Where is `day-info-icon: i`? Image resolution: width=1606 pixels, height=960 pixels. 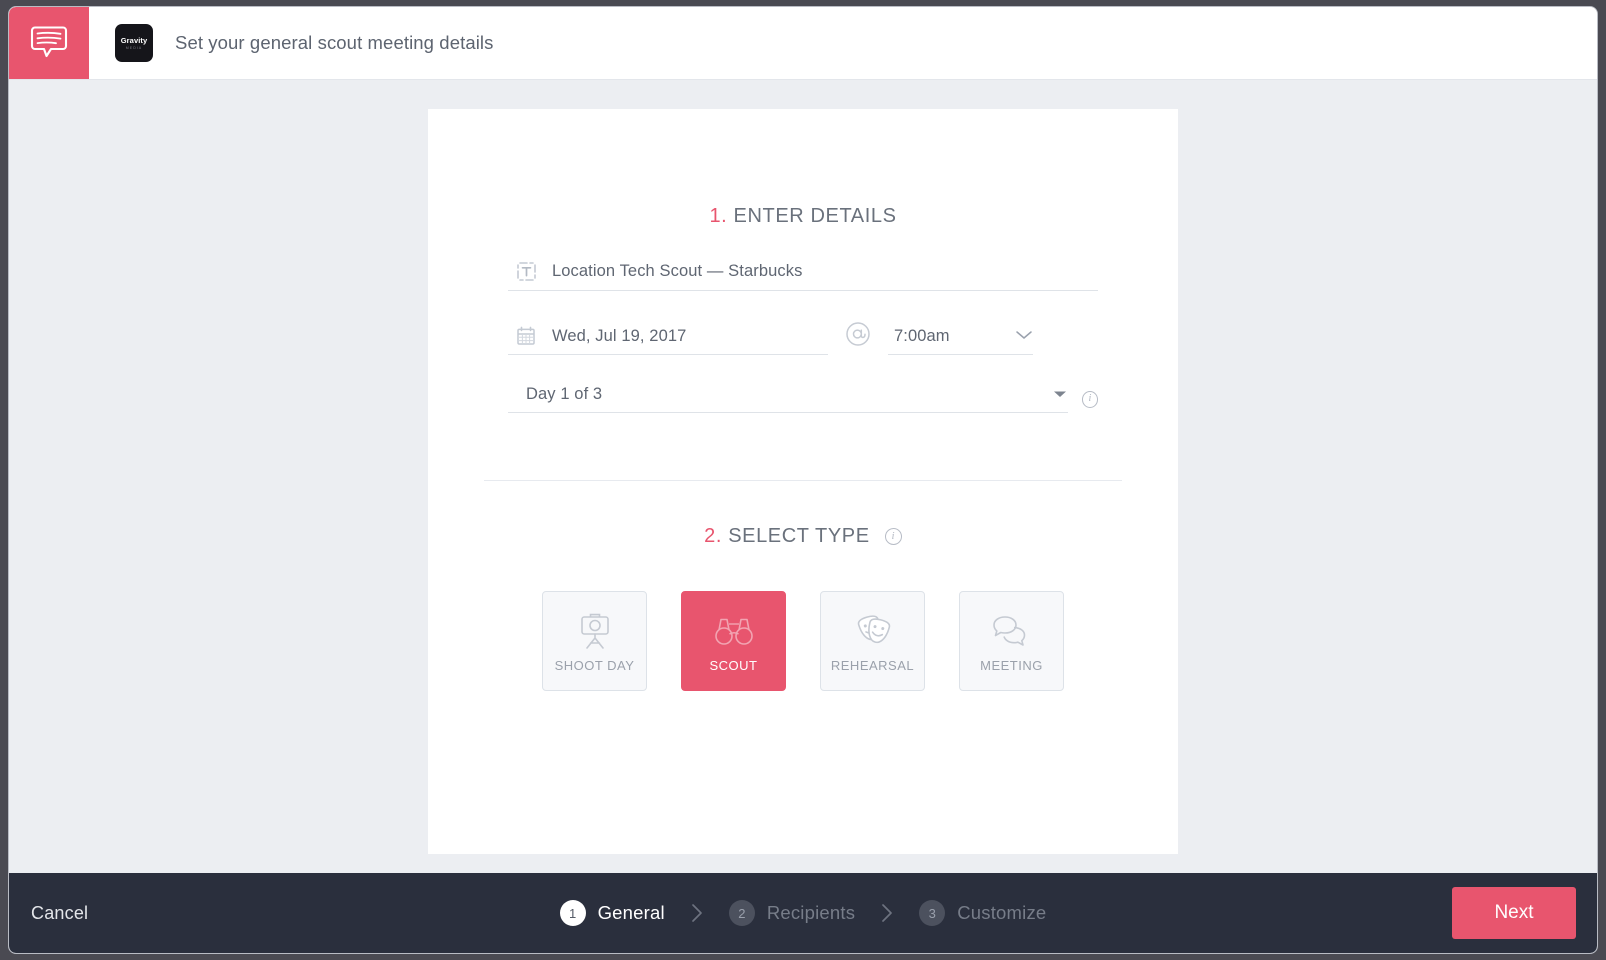 day-info-icon: i is located at coordinates (1089, 399).